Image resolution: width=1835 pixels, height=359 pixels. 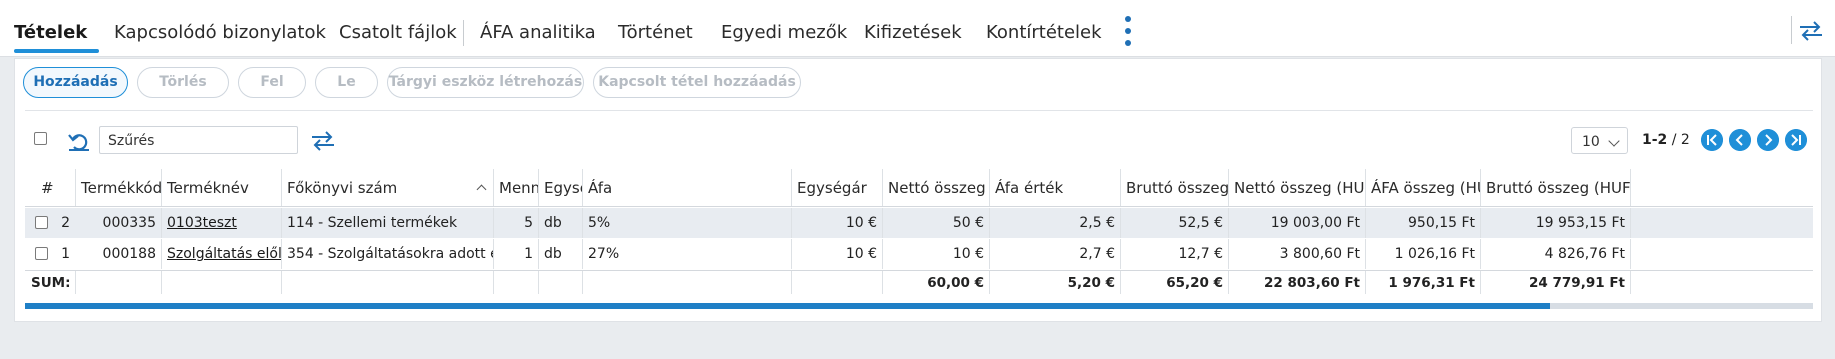 I want to click on net-amount: 10 €, so click(x=936, y=254).